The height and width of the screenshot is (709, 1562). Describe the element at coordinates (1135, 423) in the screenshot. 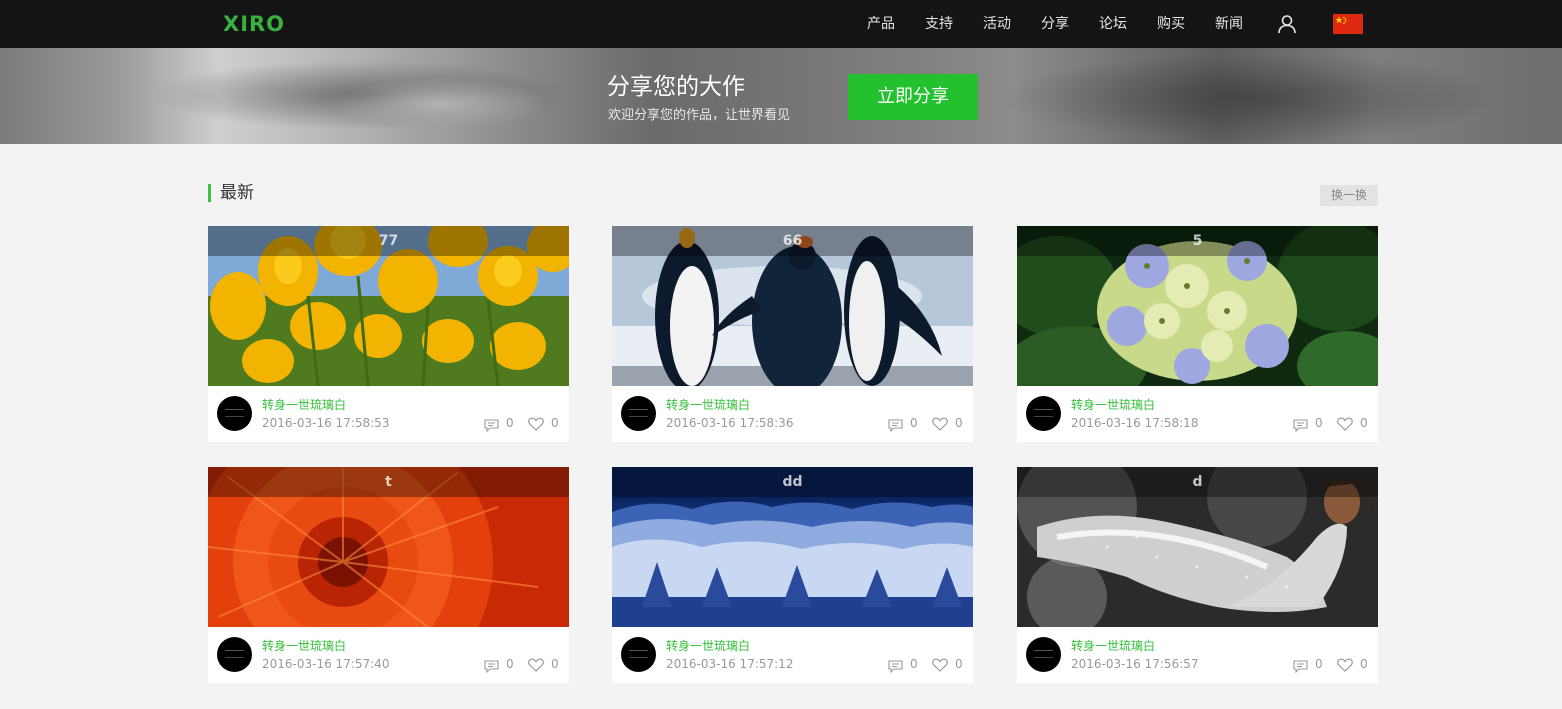

I see `post-time: 2016-03-16 17:58:18` at that location.